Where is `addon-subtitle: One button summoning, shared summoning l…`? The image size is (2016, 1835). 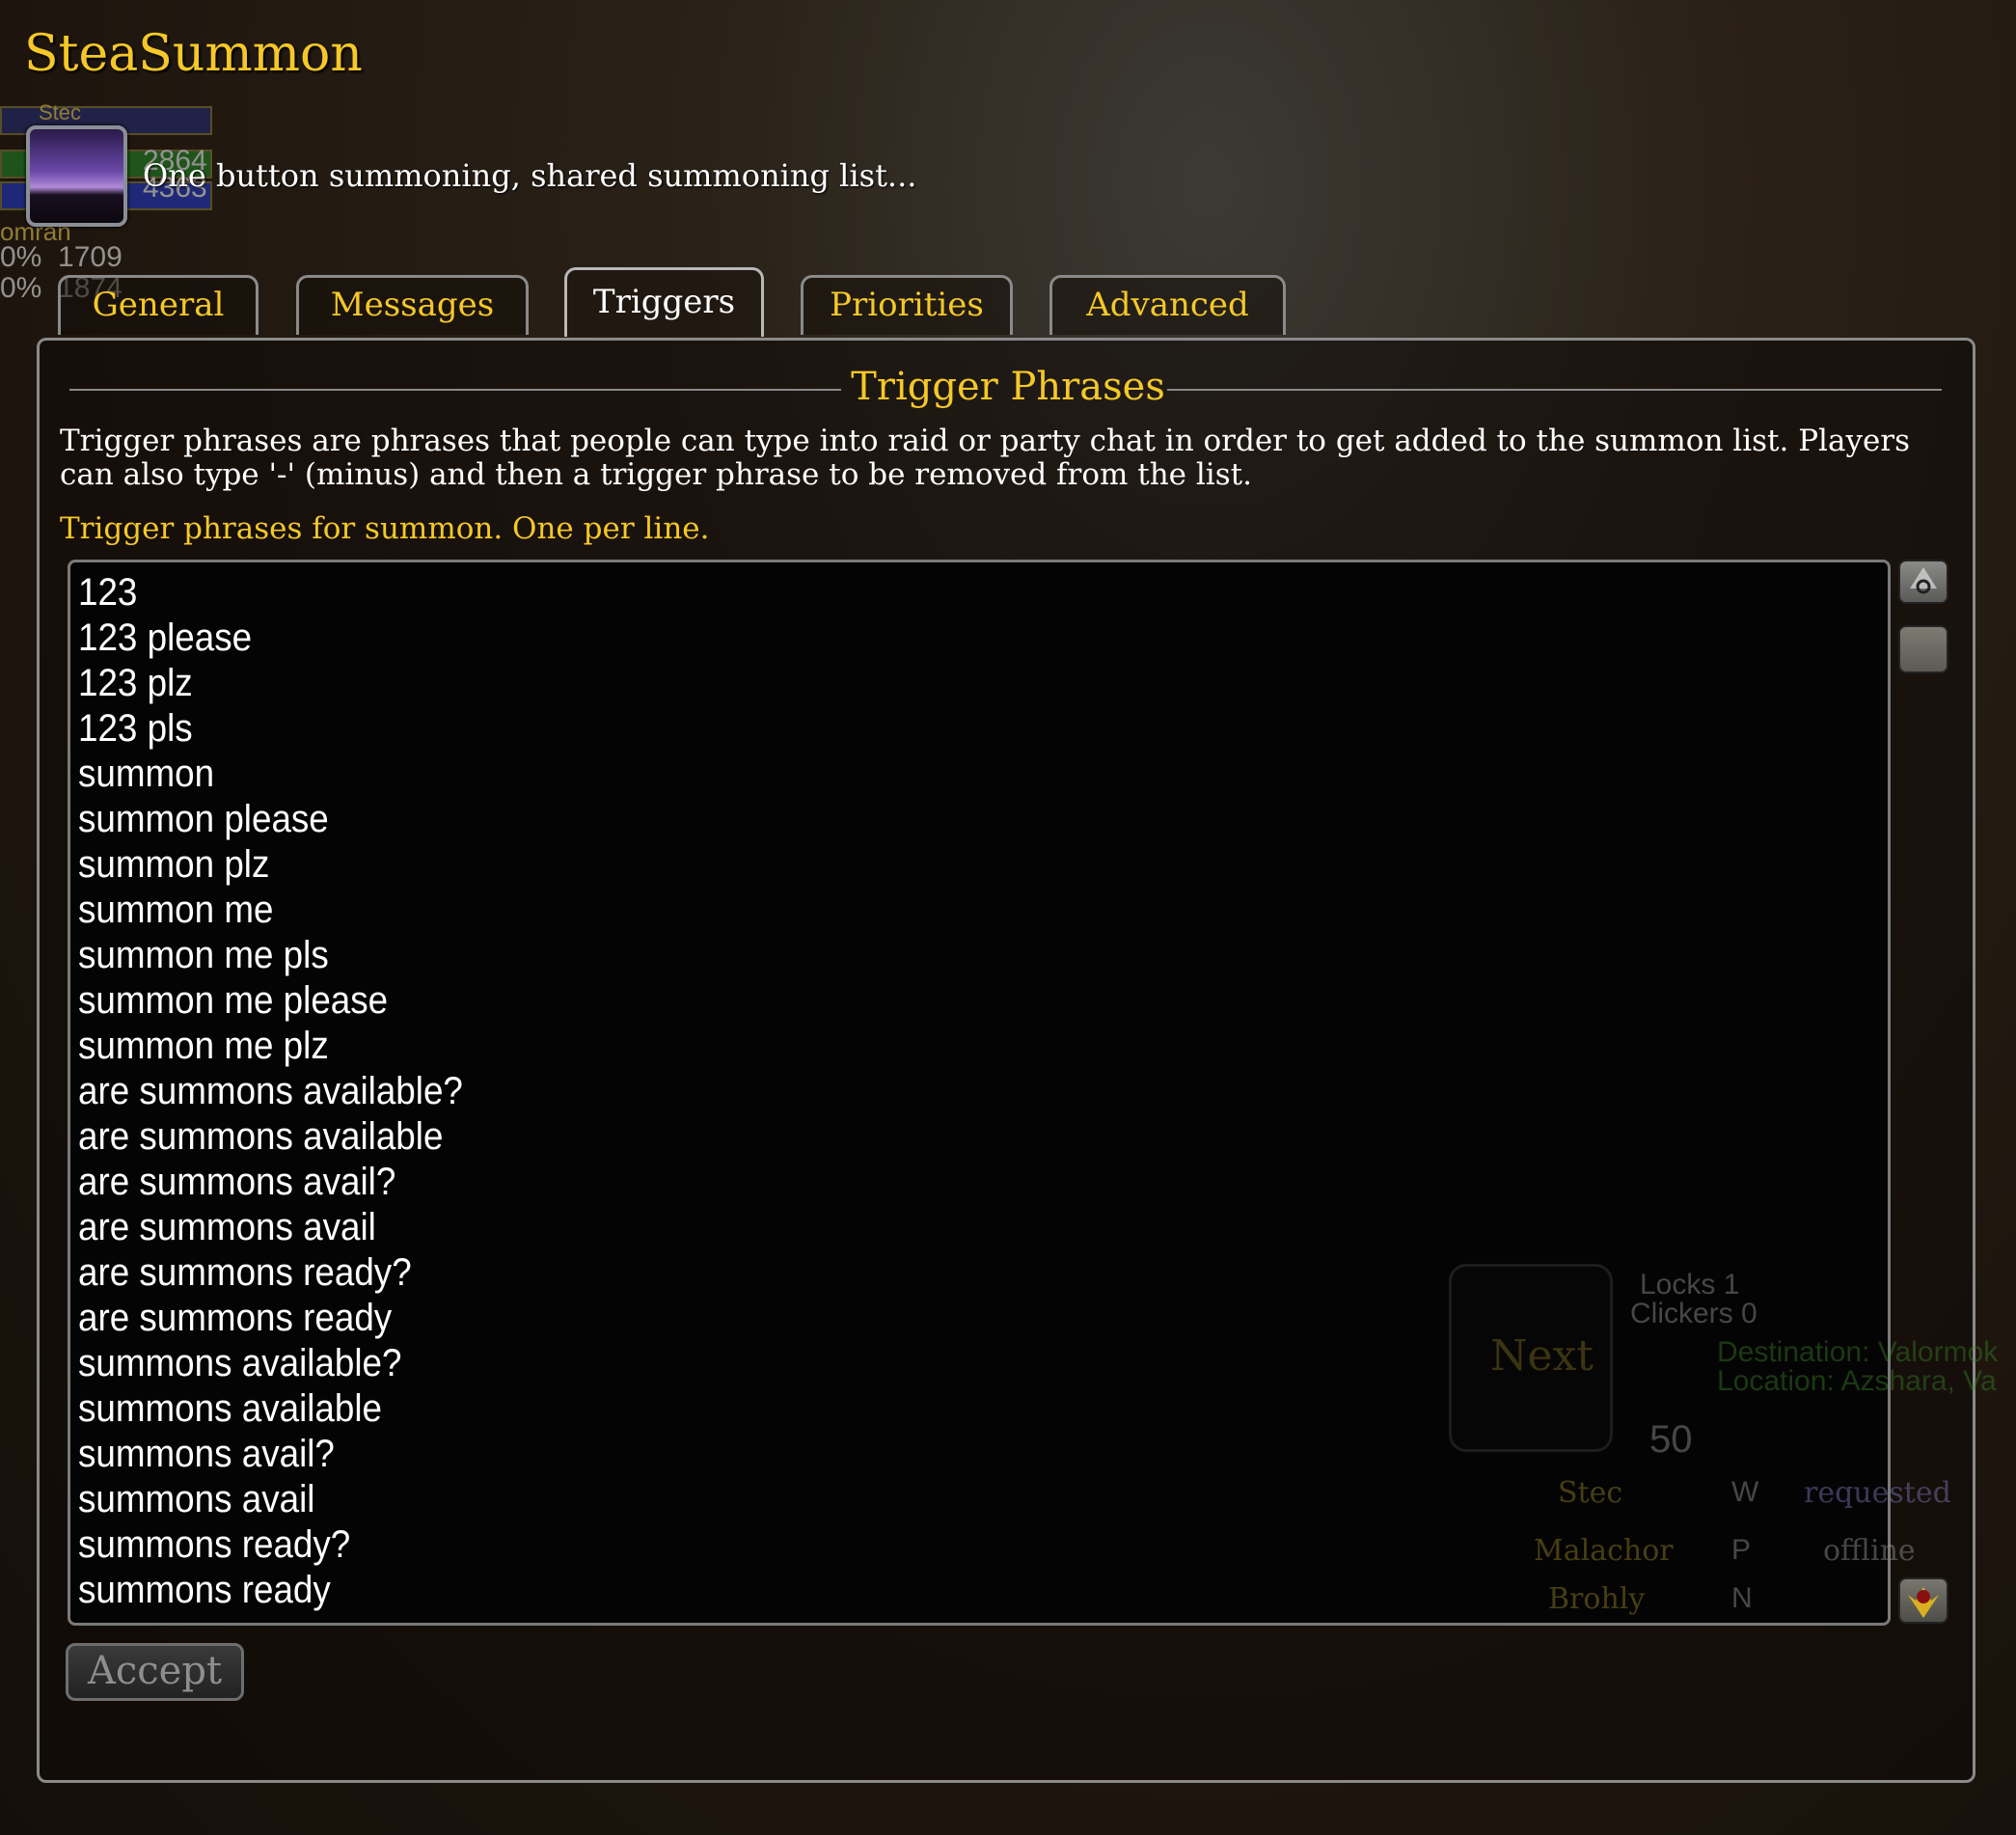
addon-subtitle: One button summoning, shared summoning l… is located at coordinates (530, 175).